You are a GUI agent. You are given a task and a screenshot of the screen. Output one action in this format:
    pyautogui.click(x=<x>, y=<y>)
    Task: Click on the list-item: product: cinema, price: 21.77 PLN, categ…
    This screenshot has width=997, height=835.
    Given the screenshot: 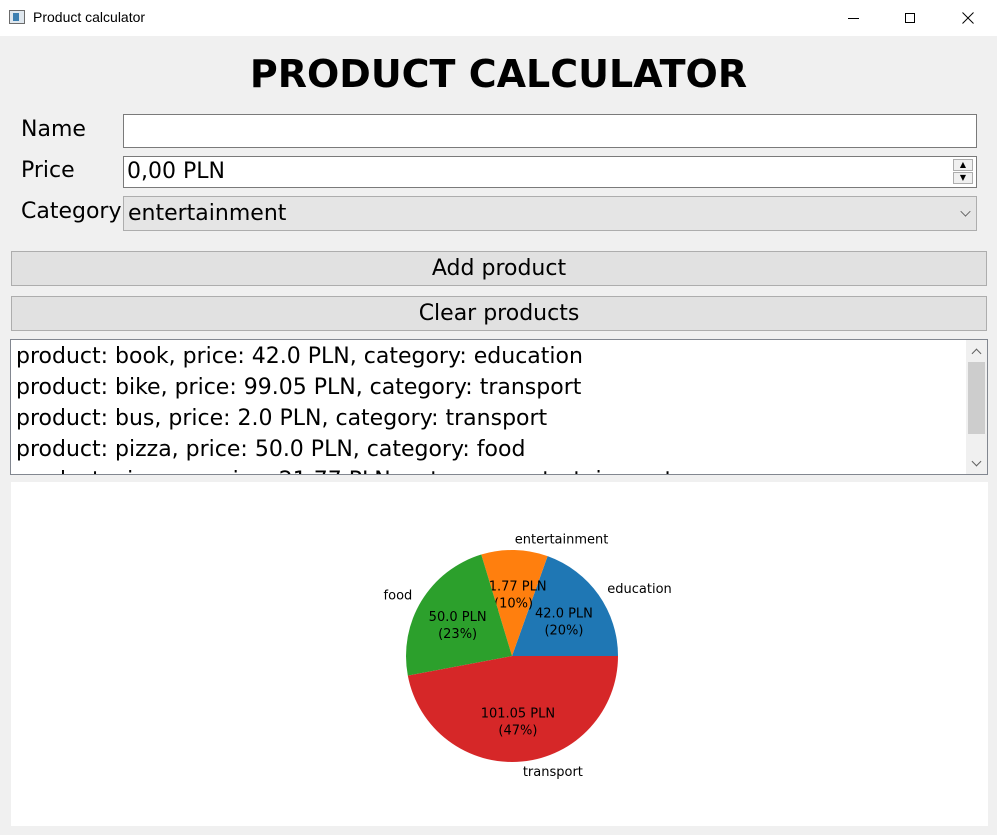 What is the action you would take?
    pyautogui.click(x=344, y=469)
    